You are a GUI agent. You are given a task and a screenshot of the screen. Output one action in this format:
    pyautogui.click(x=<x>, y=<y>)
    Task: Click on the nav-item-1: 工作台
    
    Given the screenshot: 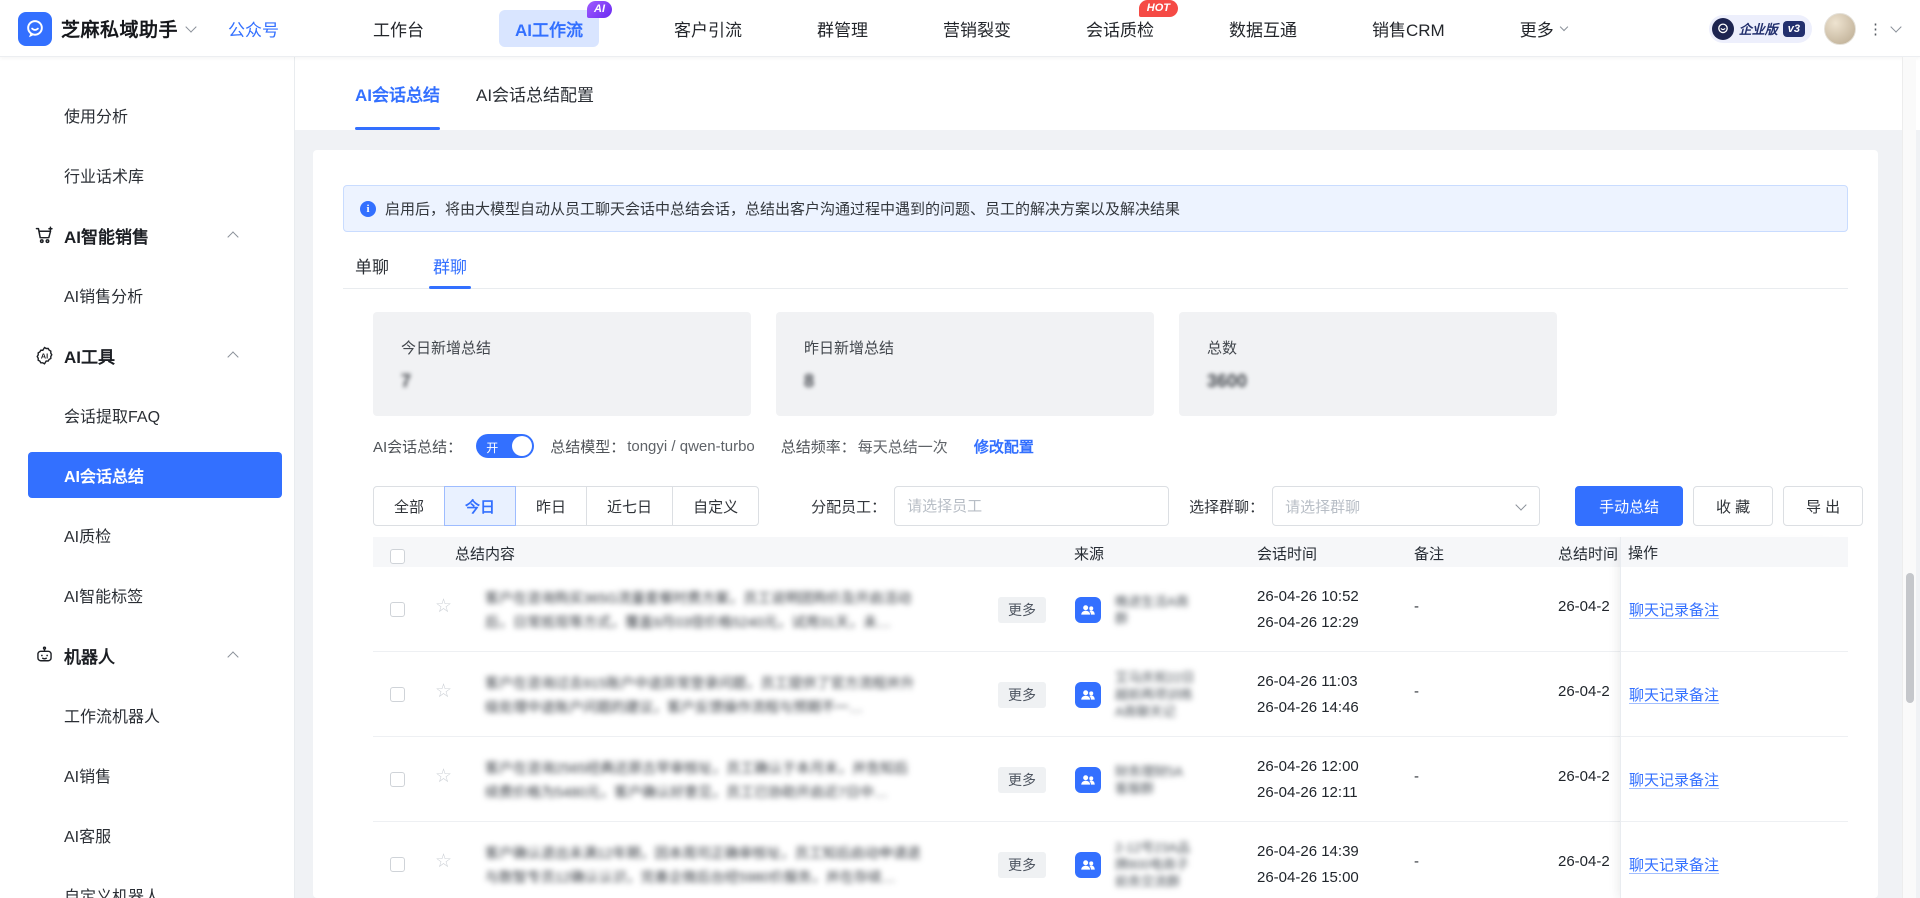 What is the action you would take?
    pyautogui.click(x=398, y=28)
    